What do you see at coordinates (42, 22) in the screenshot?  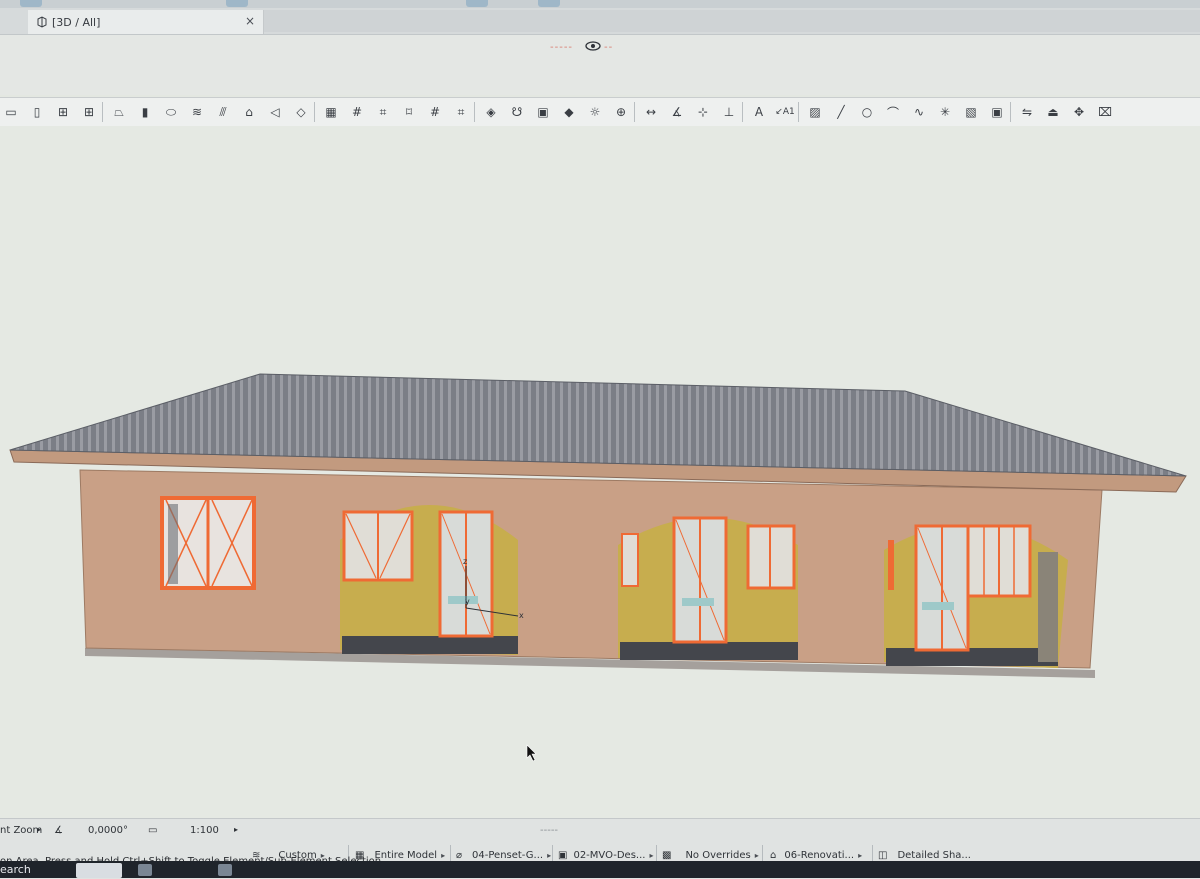 I see `3d-view-icon` at bounding box center [42, 22].